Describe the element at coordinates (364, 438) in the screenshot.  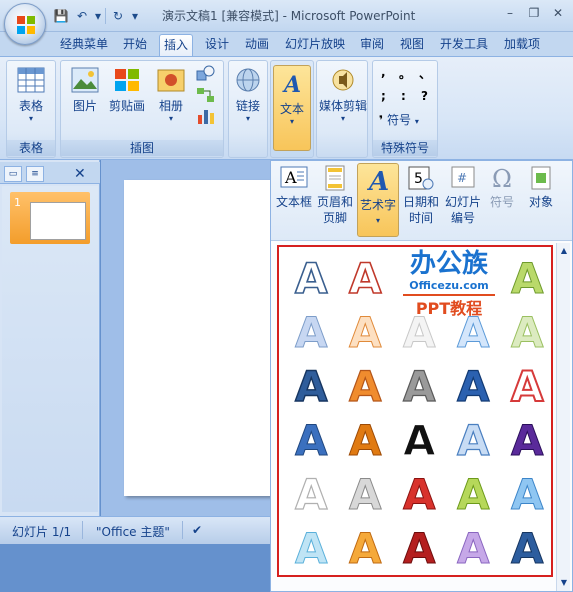
I see `wordart-style-4-2: A` at that location.